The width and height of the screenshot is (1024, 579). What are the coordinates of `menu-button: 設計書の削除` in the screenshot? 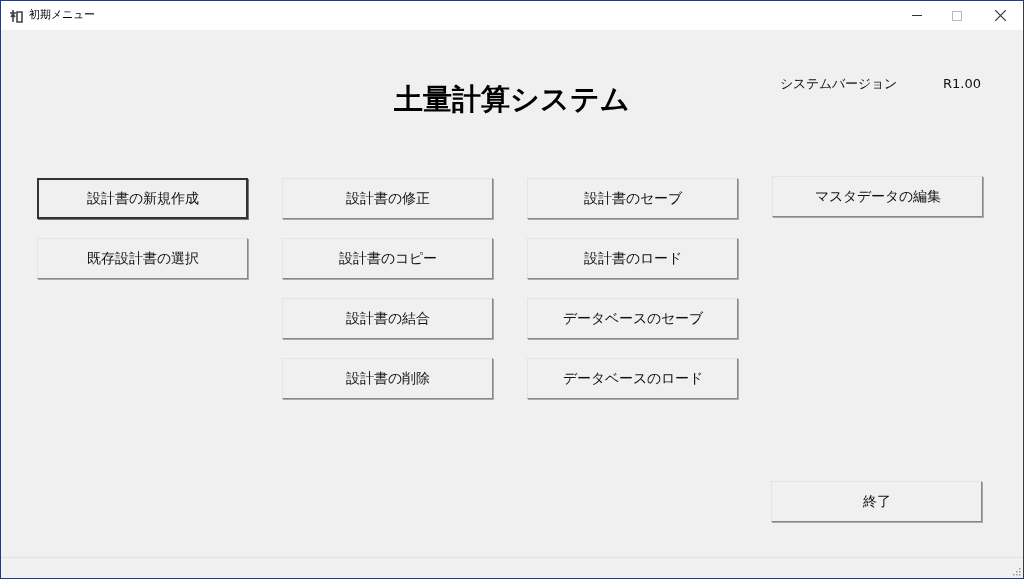 It's located at (387, 378).